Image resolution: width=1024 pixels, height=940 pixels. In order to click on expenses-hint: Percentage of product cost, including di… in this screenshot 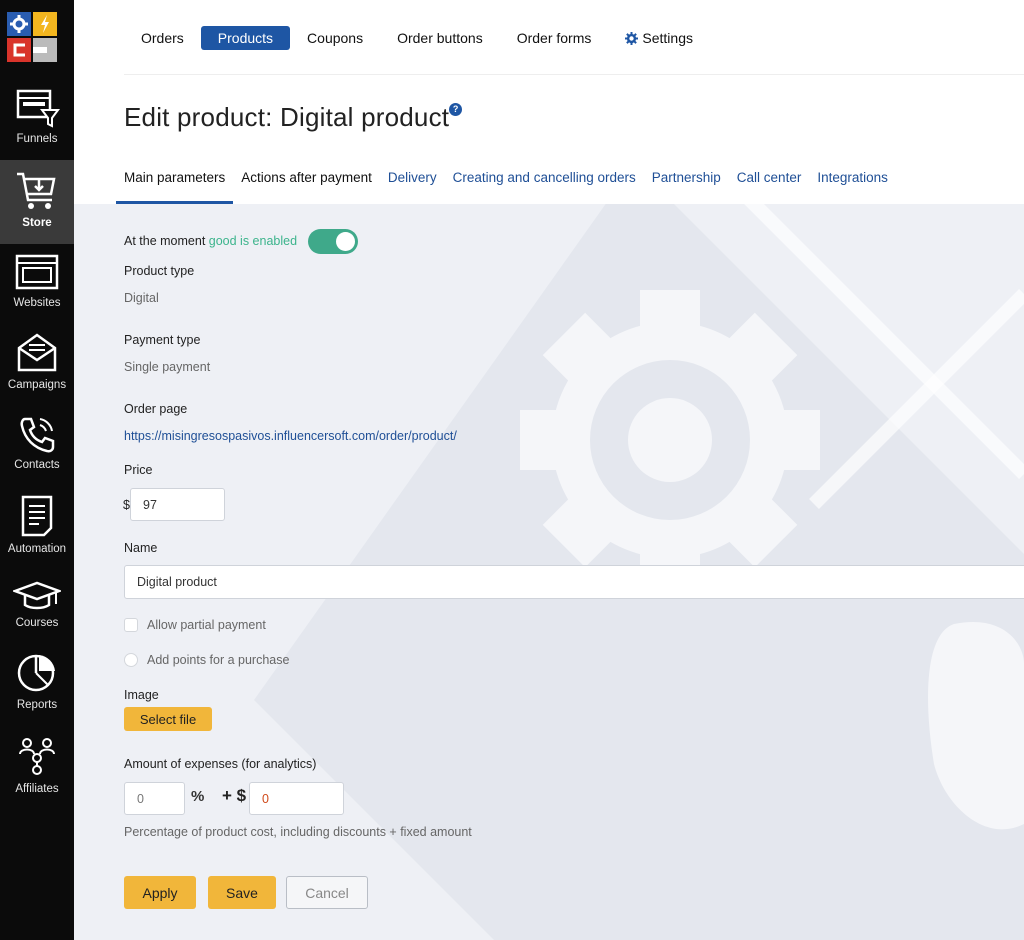, I will do `click(298, 832)`.